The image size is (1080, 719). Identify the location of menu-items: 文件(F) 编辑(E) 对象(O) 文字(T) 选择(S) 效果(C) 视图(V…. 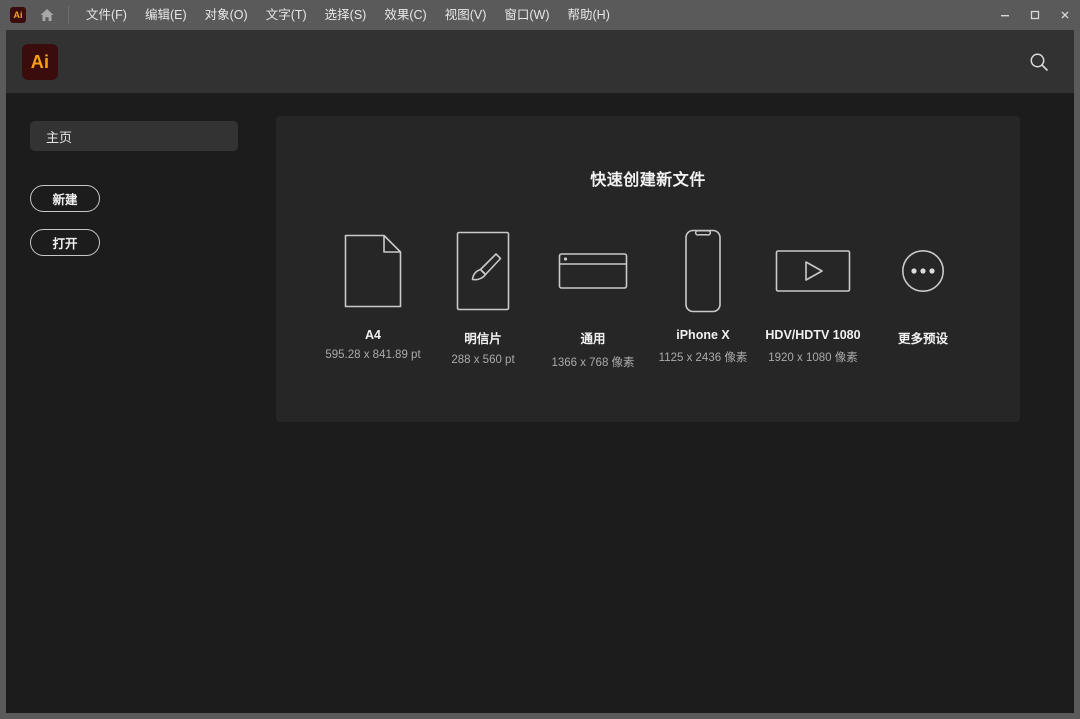
(348, 15).